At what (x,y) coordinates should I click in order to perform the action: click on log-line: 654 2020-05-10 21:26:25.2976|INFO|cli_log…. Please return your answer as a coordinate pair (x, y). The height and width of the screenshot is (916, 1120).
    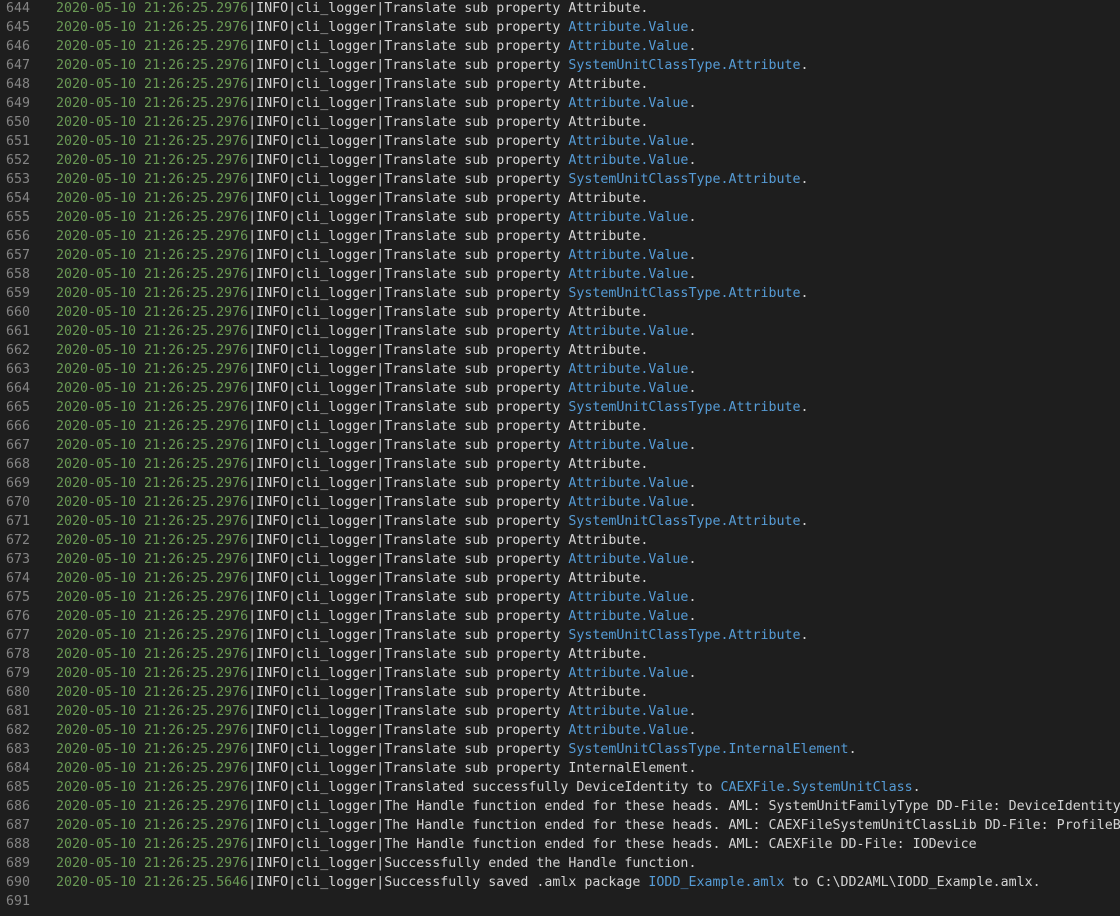
    Looking at the image, I should click on (560, 198).